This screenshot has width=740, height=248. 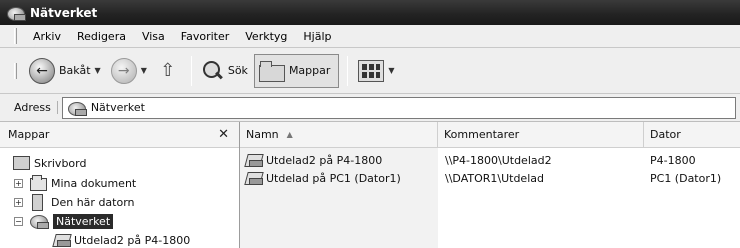 I want to click on views-button: ▼, so click(x=376, y=71).